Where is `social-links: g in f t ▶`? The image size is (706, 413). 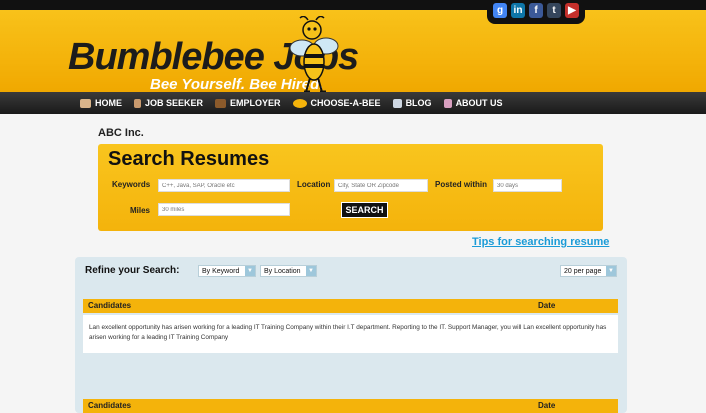
social-links: g in f t ▶ is located at coordinates (536, 12).